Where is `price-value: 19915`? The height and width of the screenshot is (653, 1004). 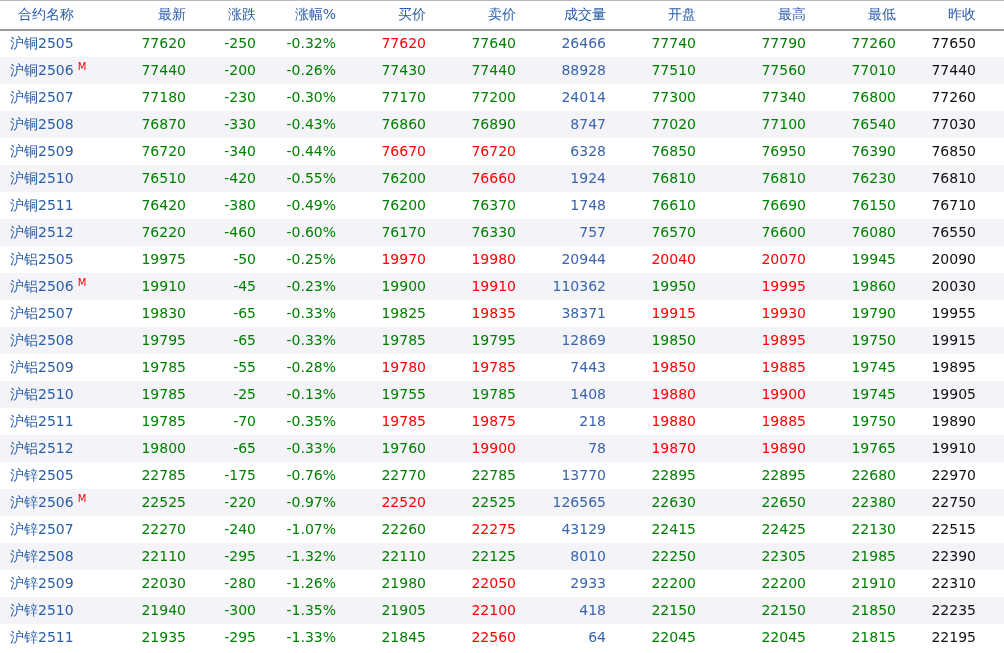 price-value: 19915 is located at coordinates (673, 312).